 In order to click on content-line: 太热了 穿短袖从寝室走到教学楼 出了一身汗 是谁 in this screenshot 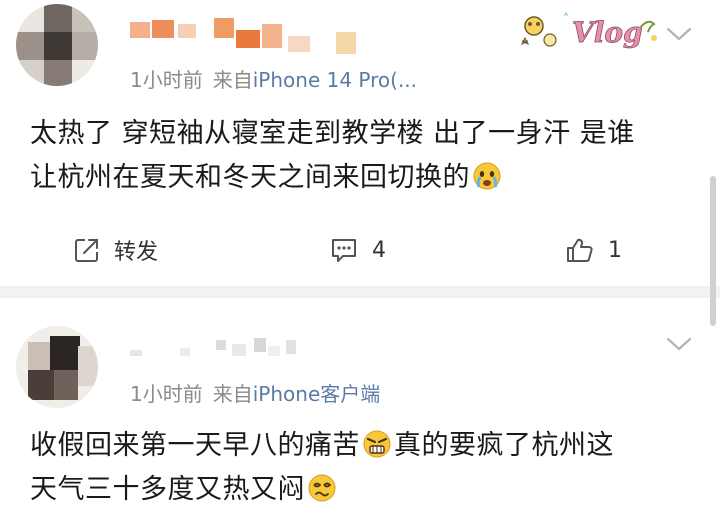, I will do `click(332, 133)`.